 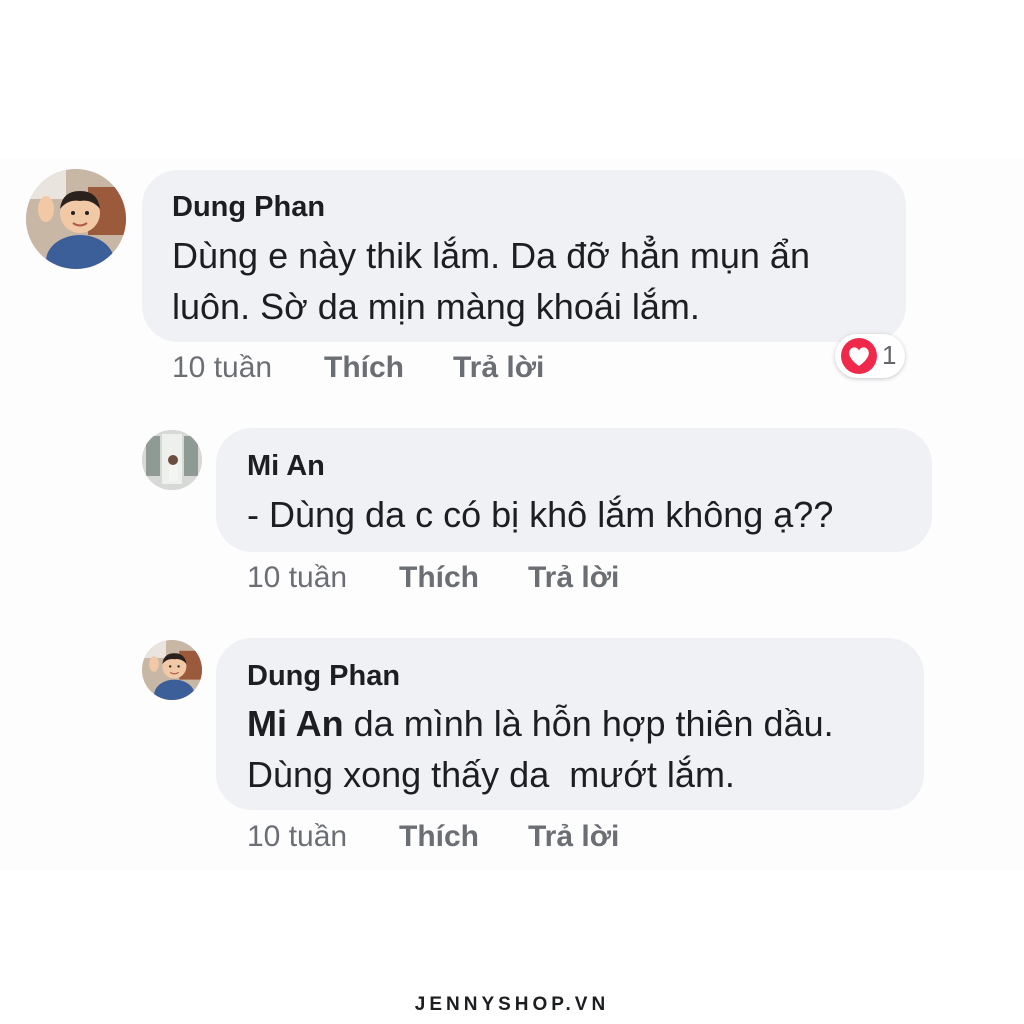 I want to click on heart-icon, so click(x=859, y=356).